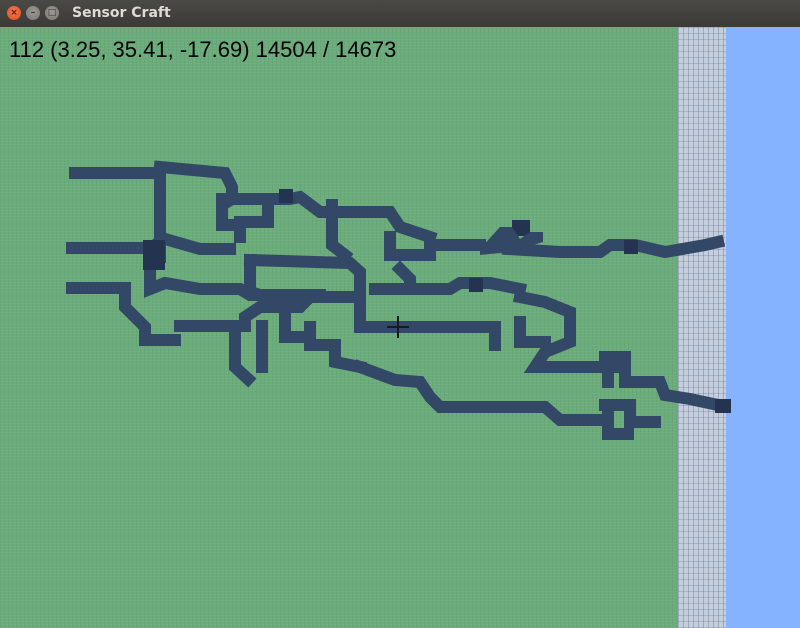 The height and width of the screenshot is (628, 800). I want to click on close-button: ×, so click(14, 13).